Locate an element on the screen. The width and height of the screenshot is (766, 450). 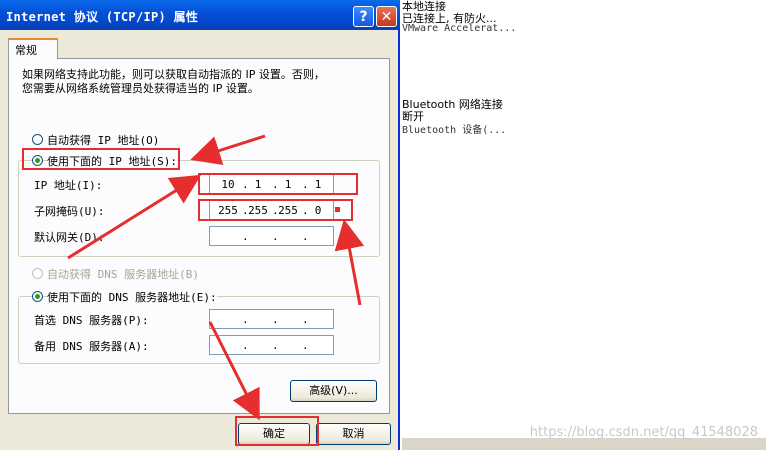
arrow-to-subnet-marker is located at coordinates (349, 262).